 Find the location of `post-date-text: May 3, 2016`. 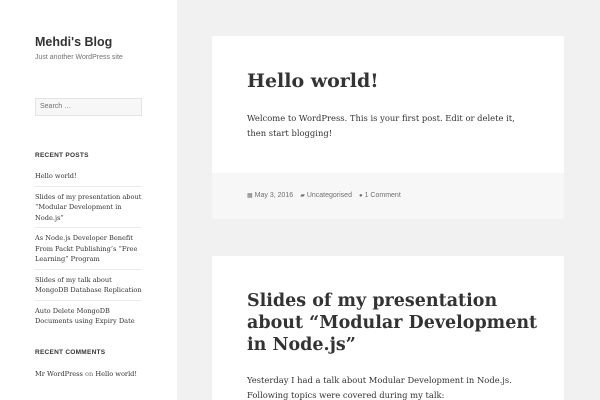

post-date-text: May 3, 2016 is located at coordinates (274, 195).